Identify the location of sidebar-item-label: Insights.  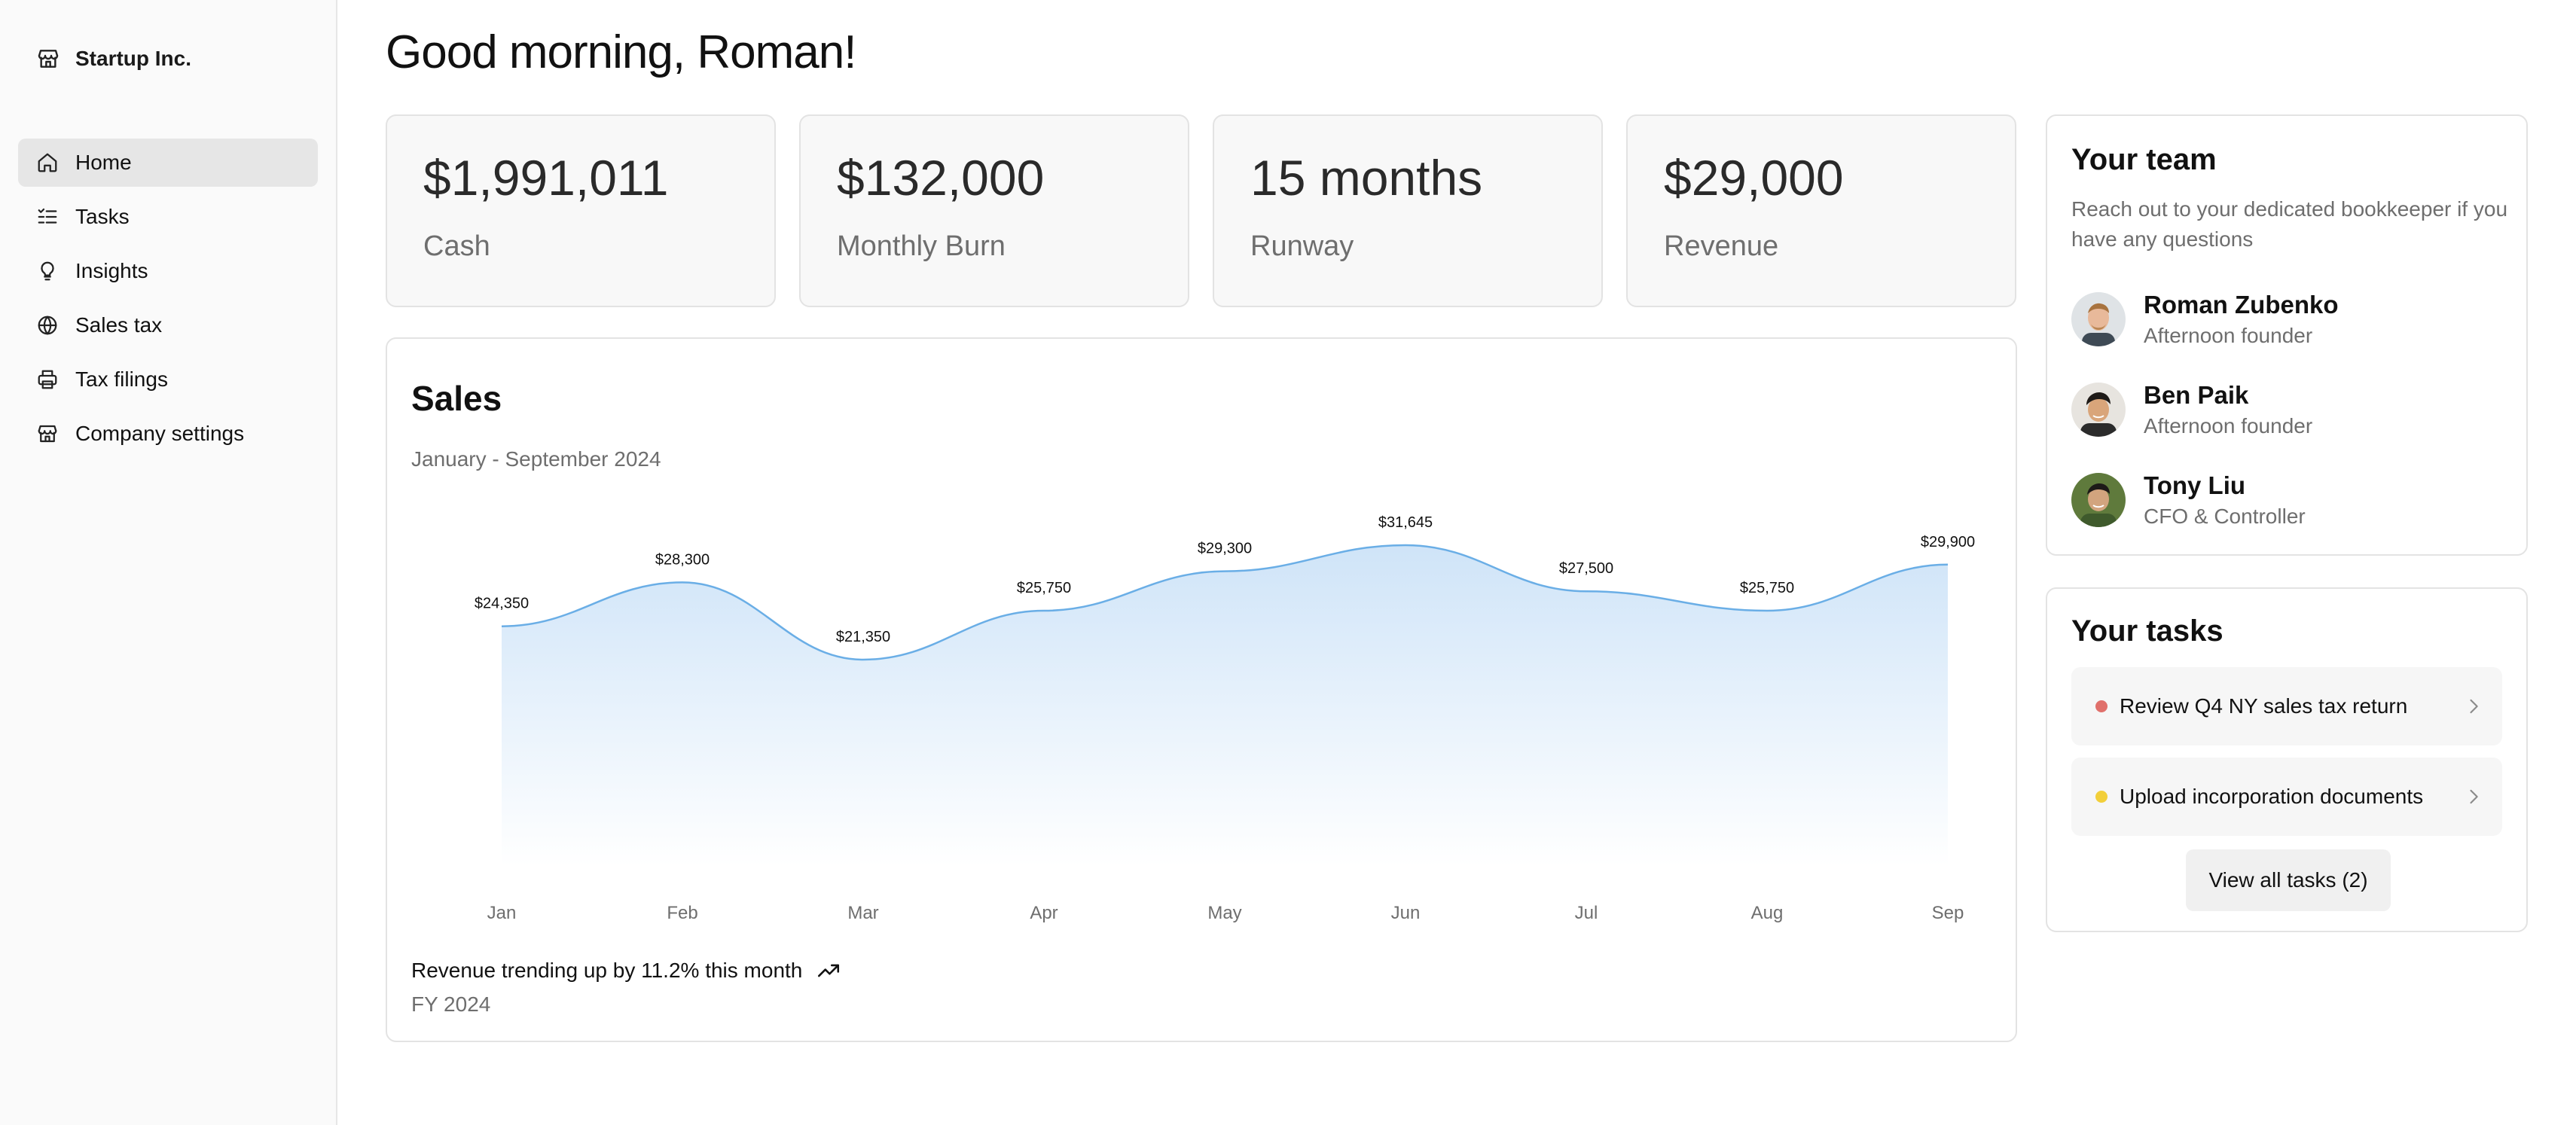
(112, 271).